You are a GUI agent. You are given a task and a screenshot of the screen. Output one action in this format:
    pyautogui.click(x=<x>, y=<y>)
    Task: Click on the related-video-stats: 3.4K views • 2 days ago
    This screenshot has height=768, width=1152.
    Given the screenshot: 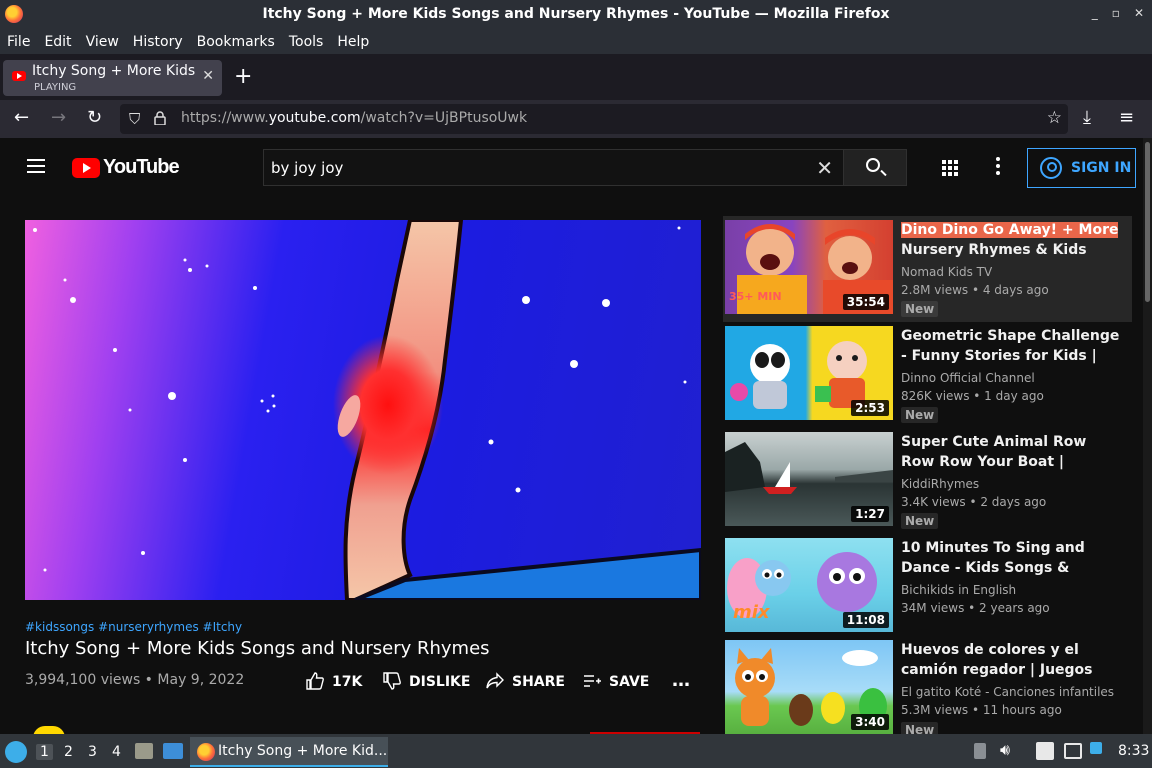 What is the action you would take?
    pyautogui.click(x=974, y=502)
    